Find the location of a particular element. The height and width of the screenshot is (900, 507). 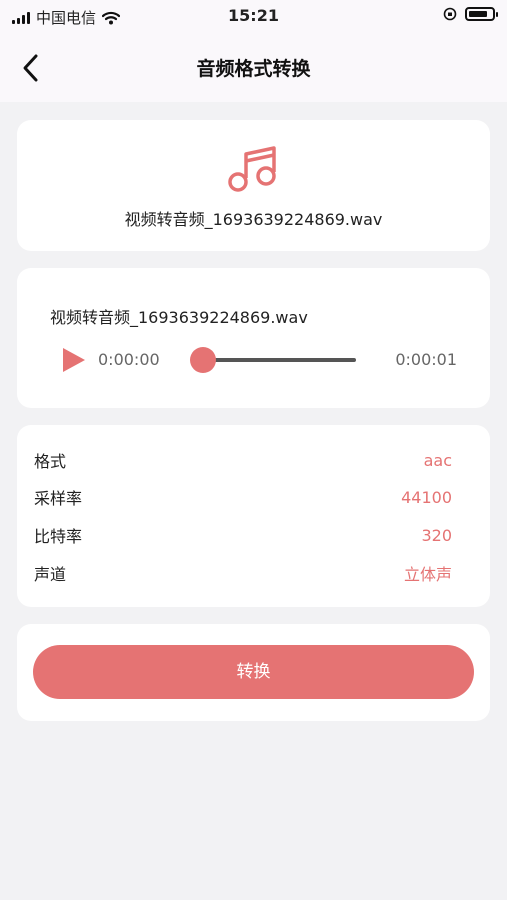

battery-fill is located at coordinates (478, 14).